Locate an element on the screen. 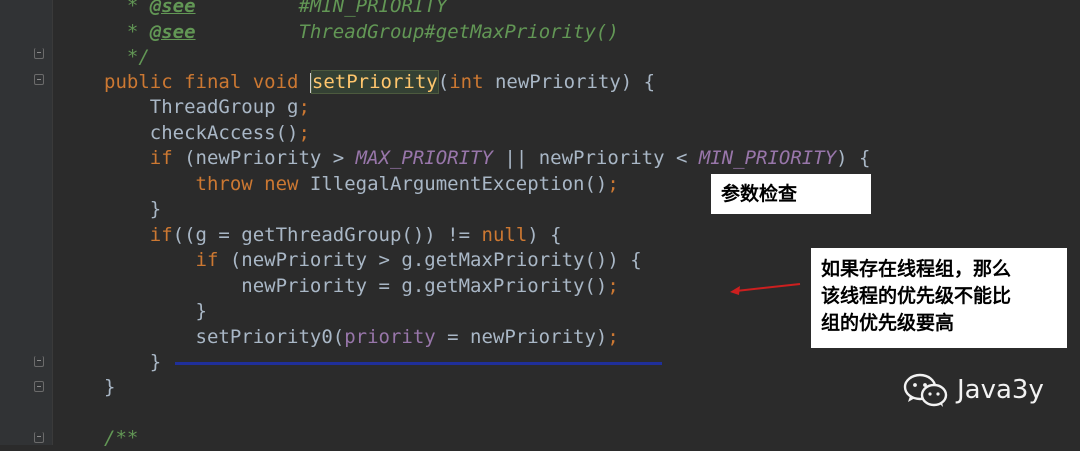 The width and height of the screenshot is (1080, 451). code-token: #MIN_PRIORITY is located at coordinates (321, 8).